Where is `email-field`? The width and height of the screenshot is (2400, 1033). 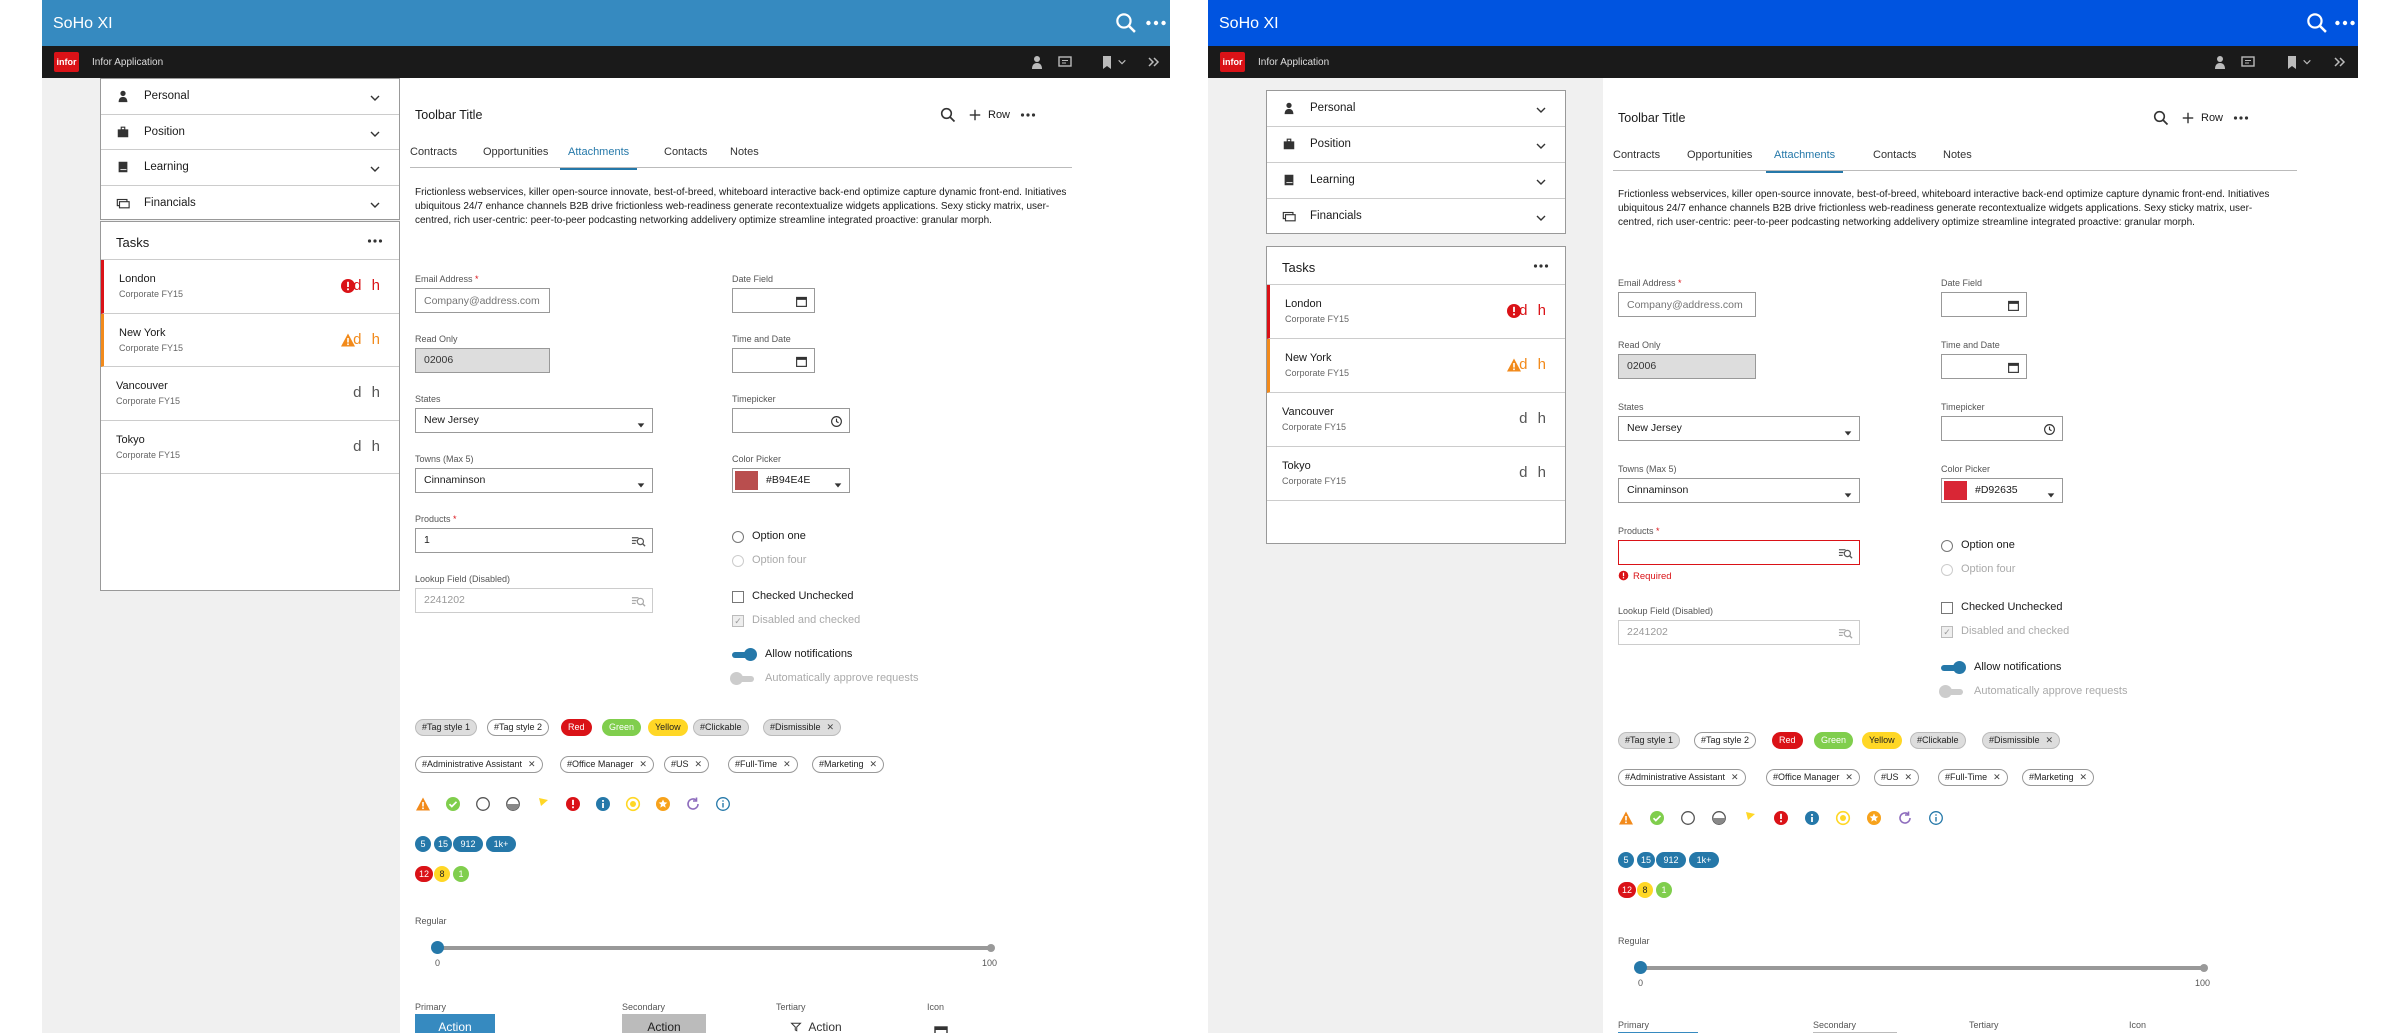
email-field is located at coordinates (1687, 304).